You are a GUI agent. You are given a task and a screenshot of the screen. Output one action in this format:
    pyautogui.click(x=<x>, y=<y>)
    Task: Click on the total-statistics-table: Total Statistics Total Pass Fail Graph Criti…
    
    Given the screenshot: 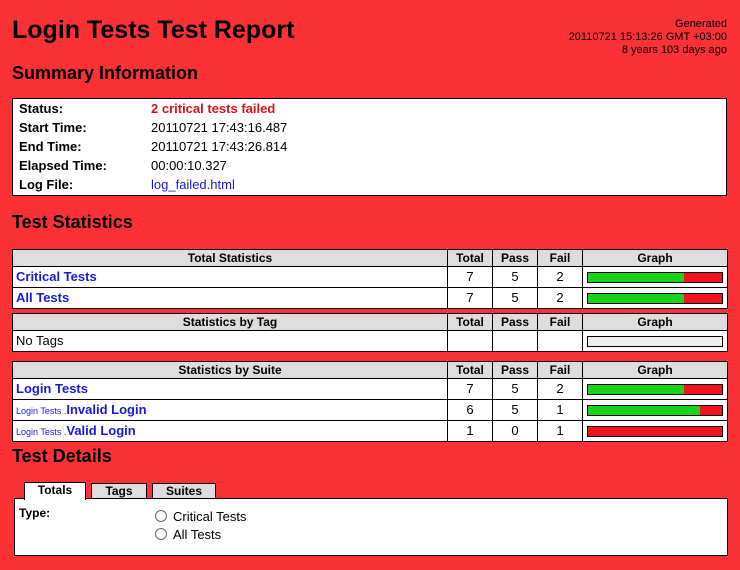 What is the action you would take?
    pyautogui.click(x=370, y=279)
    